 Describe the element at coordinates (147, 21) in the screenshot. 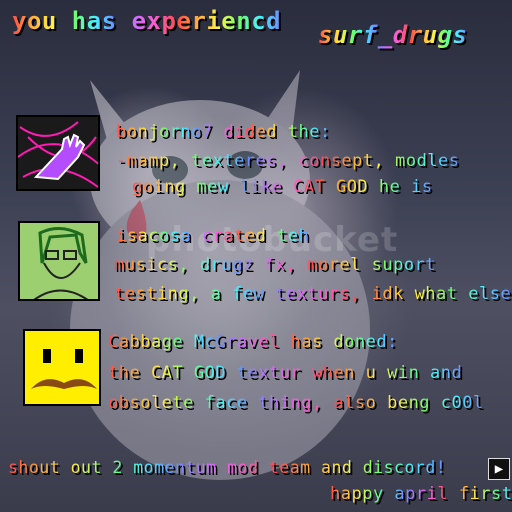

I see `title-text: you has experiencd` at that location.